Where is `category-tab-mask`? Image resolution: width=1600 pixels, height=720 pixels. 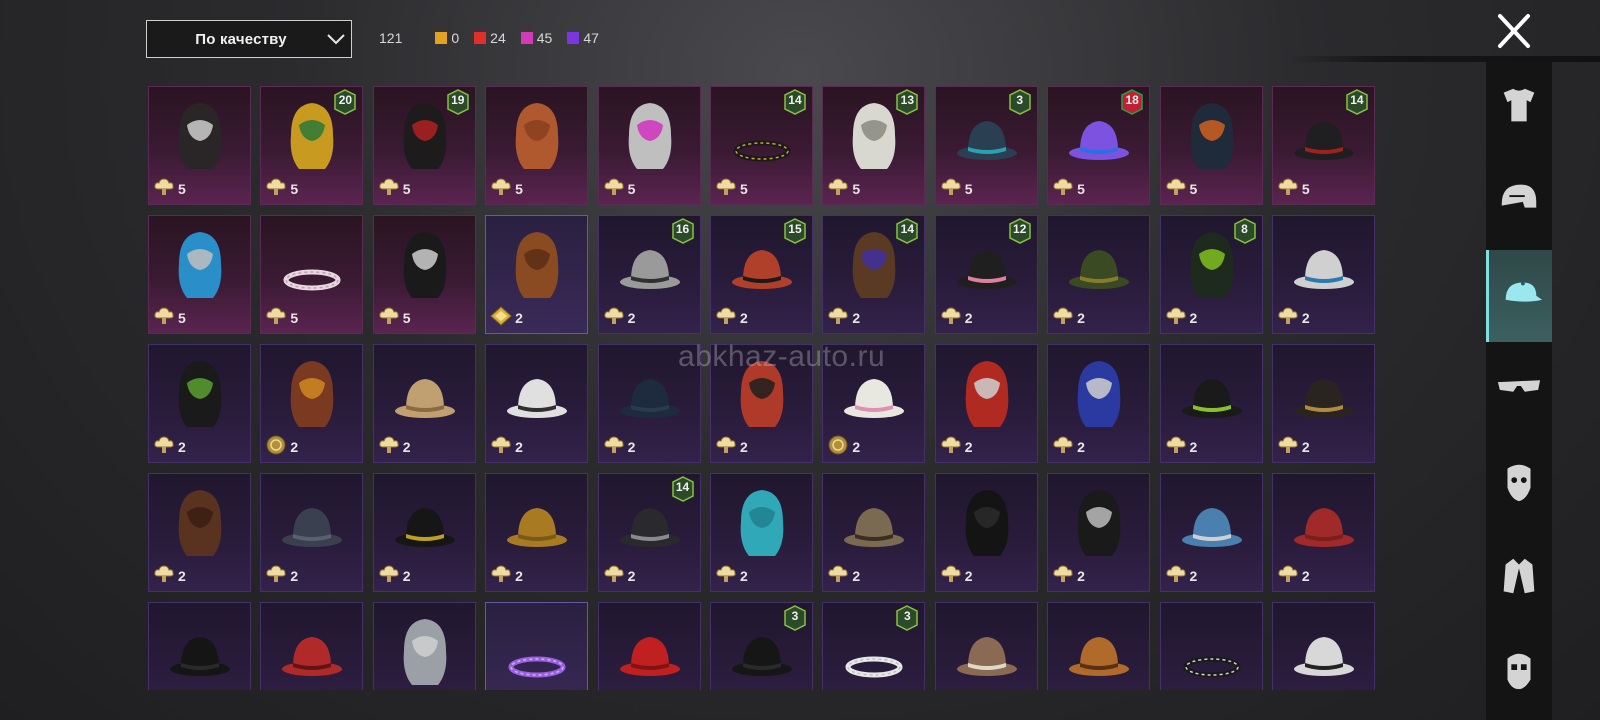 category-tab-mask is located at coordinates (1519, 484).